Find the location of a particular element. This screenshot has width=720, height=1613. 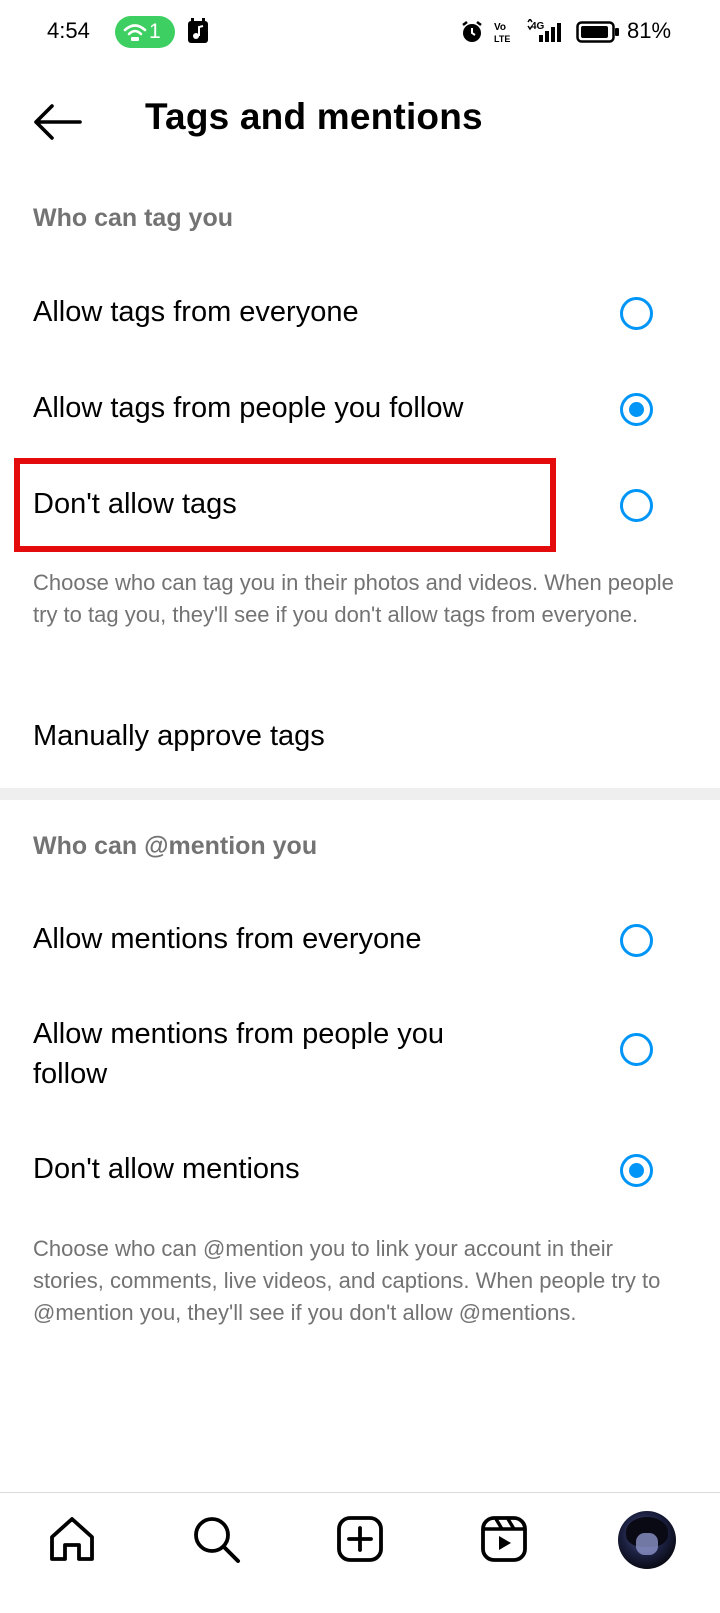

nav-search-button is located at coordinates (216, 1539).